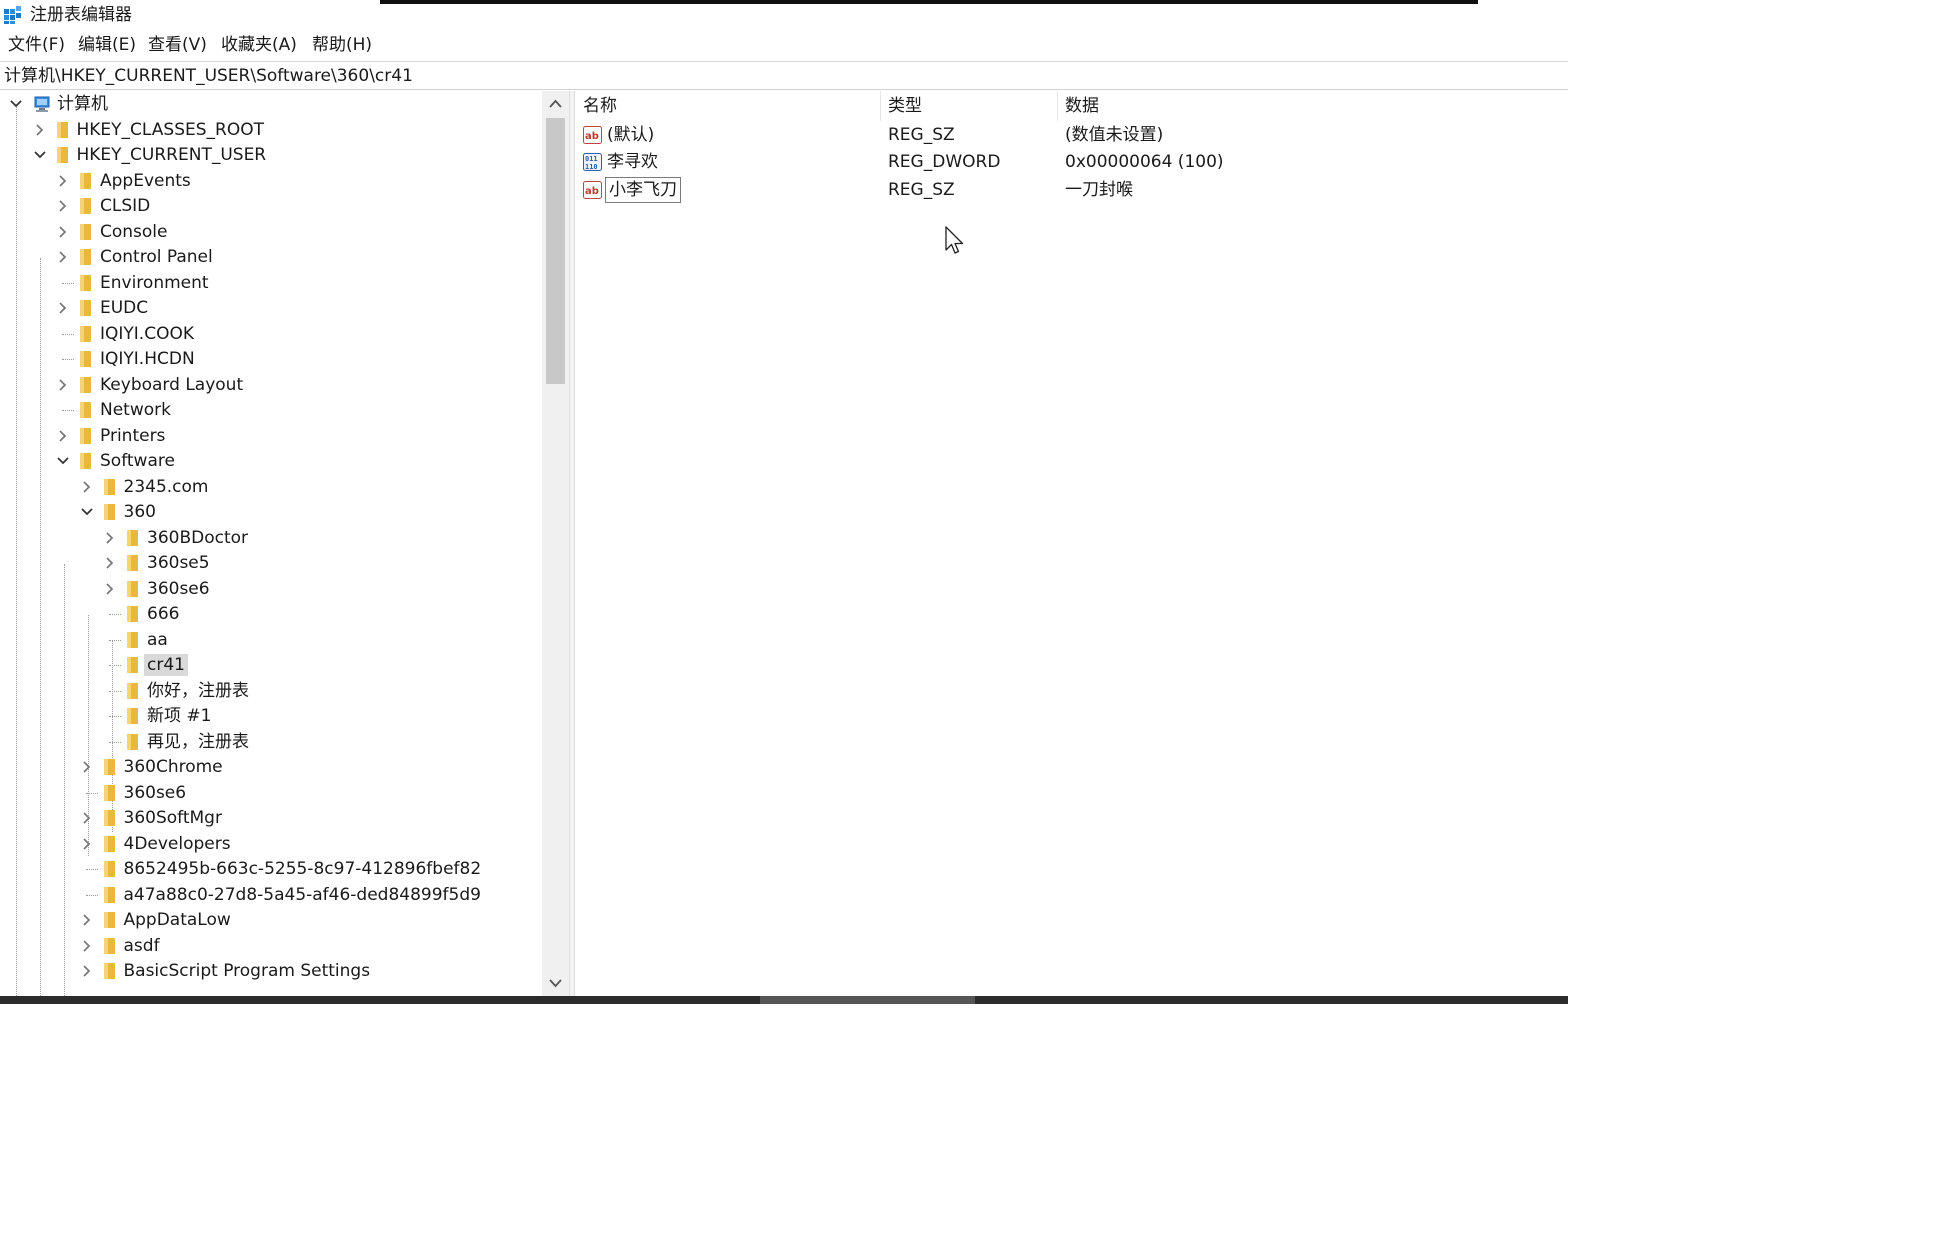  Describe the element at coordinates (270, 461) in the screenshot. I see `tree-node: Software` at that location.